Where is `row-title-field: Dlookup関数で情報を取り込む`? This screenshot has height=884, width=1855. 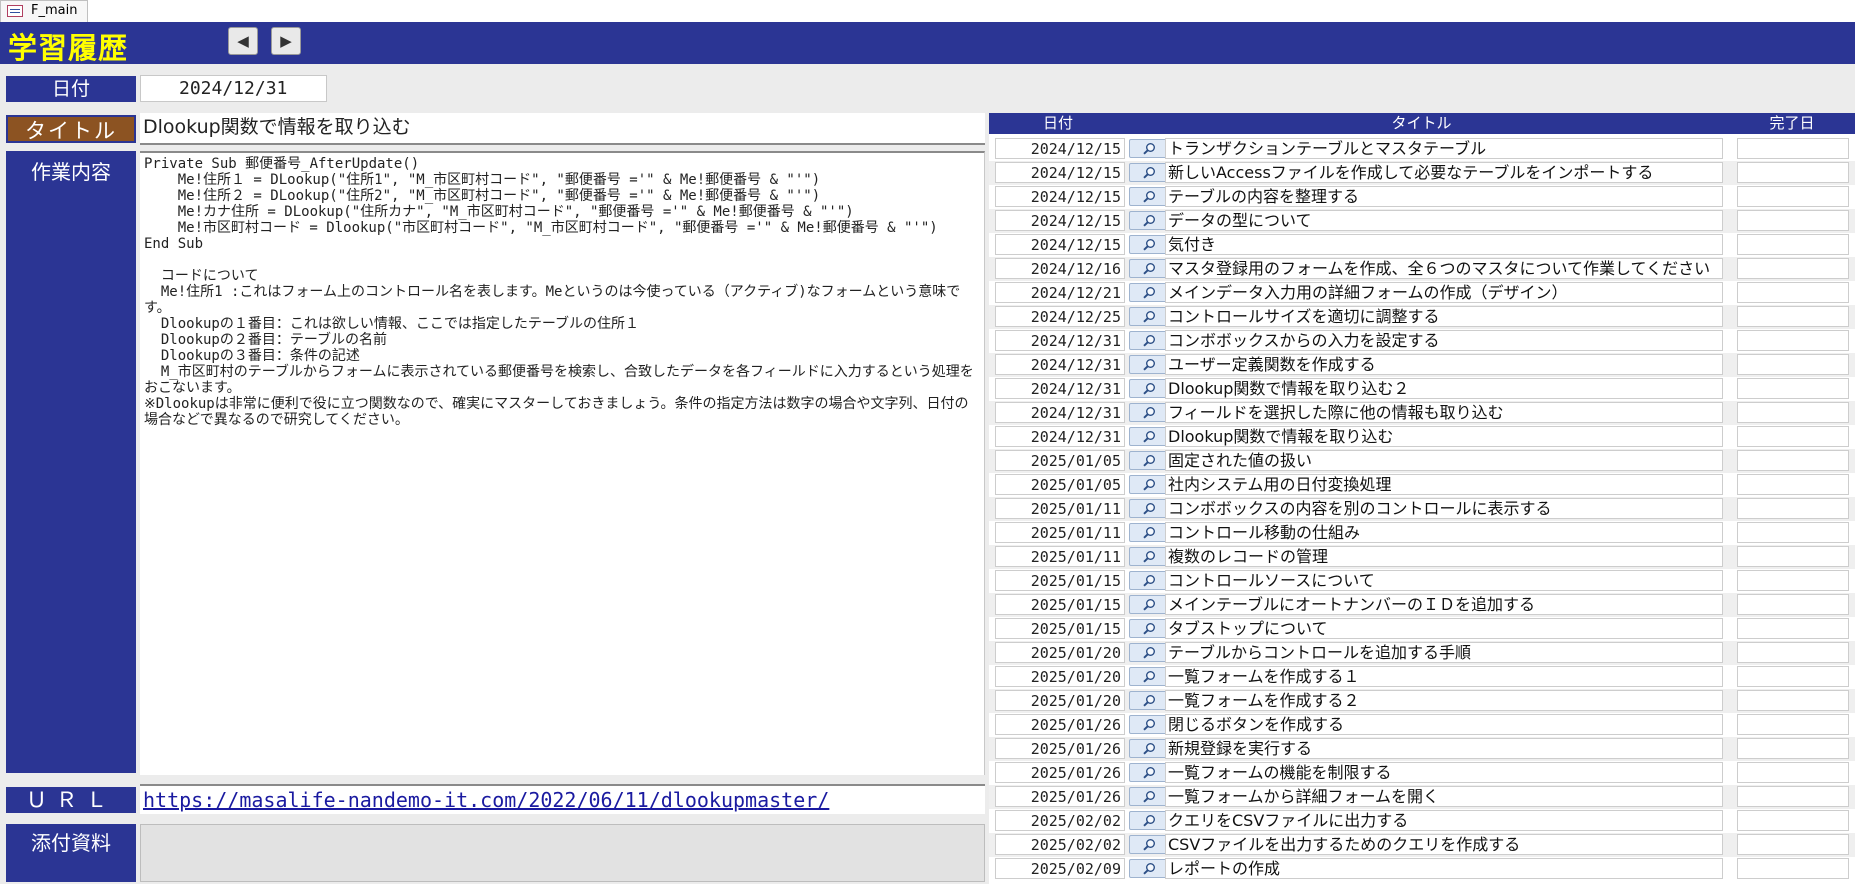
row-title-field: Dlookup関数で情報を取り込む is located at coordinates (1444, 436).